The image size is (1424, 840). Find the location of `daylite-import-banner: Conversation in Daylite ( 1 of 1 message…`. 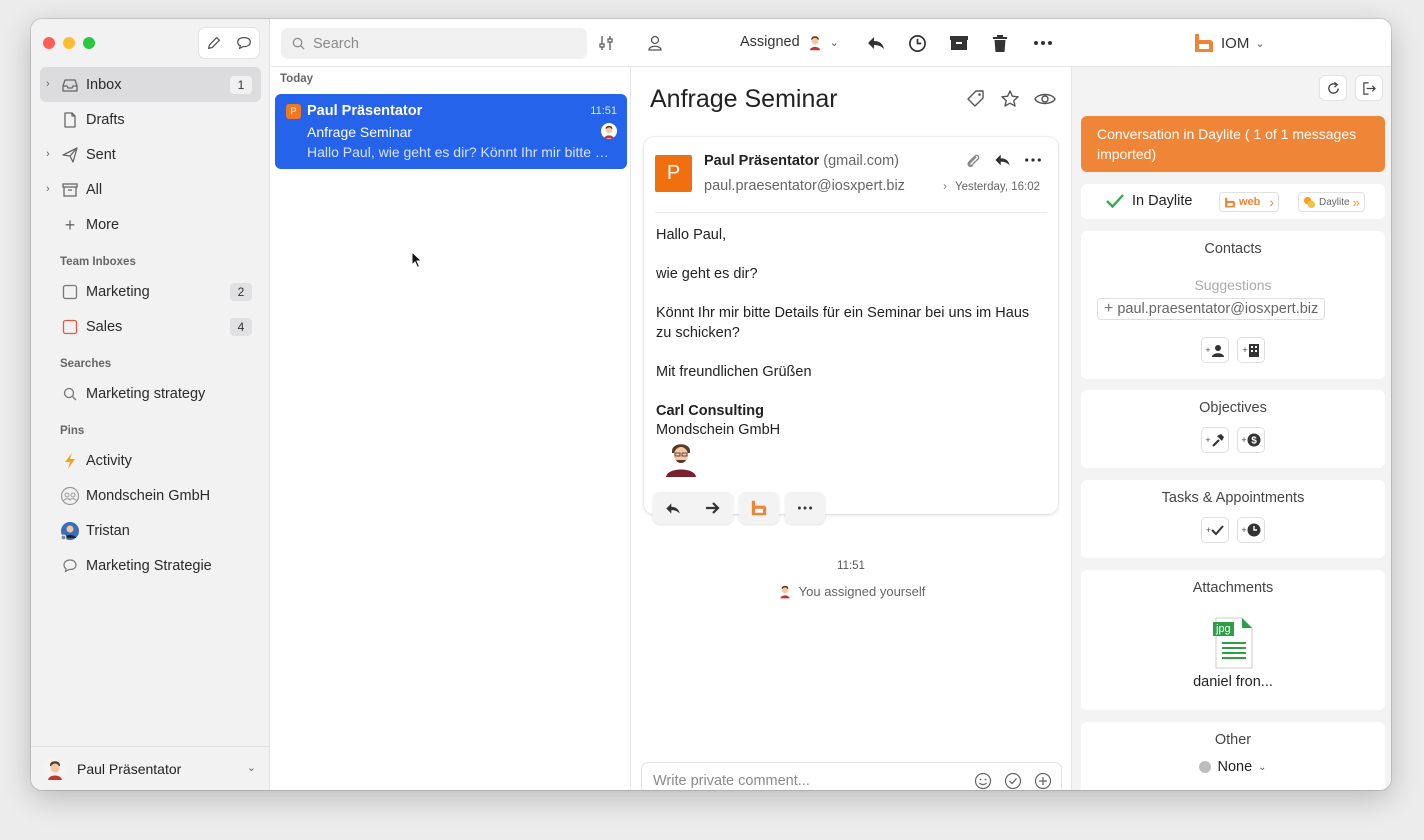

daylite-import-banner: Conversation in Daylite ( 1 of 1 message… is located at coordinates (1233, 144).